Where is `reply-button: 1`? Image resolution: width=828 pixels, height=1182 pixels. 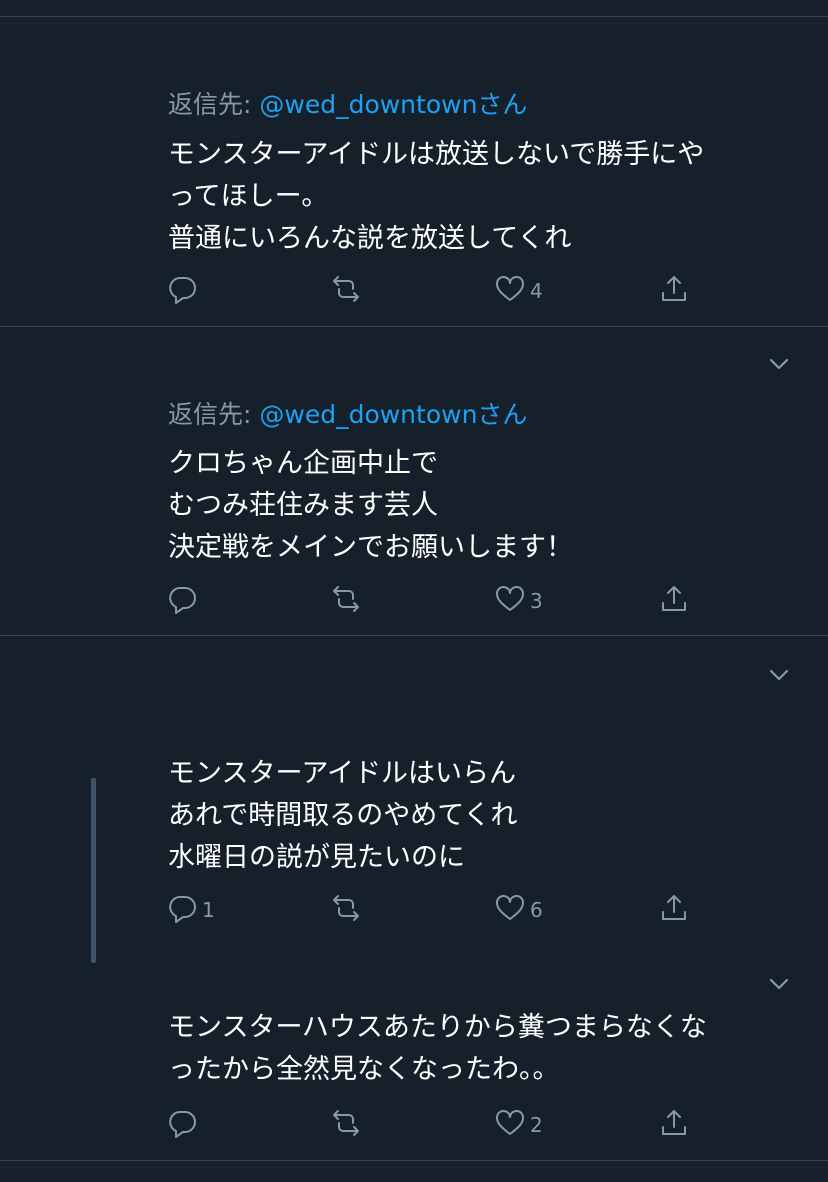 reply-button: 1 is located at coordinates (190, 910).